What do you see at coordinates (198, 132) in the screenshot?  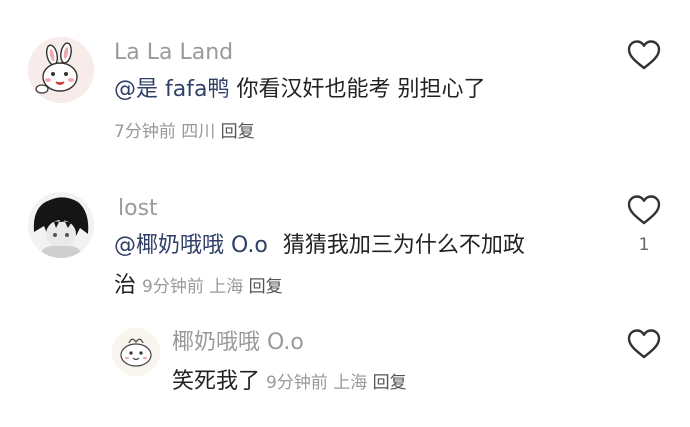 I see `comment-location: 四川` at bounding box center [198, 132].